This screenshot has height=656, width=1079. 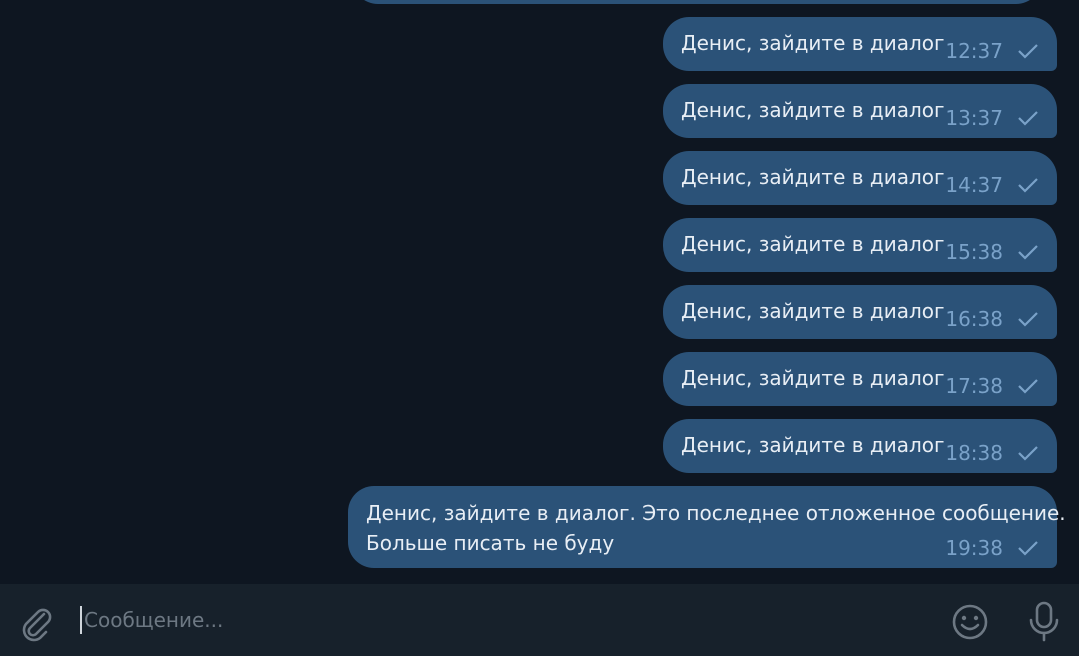 What do you see at coordinates (974, 548) in the screenshot?
I see `message-time: 19:38` at bounding box center [974, 548].